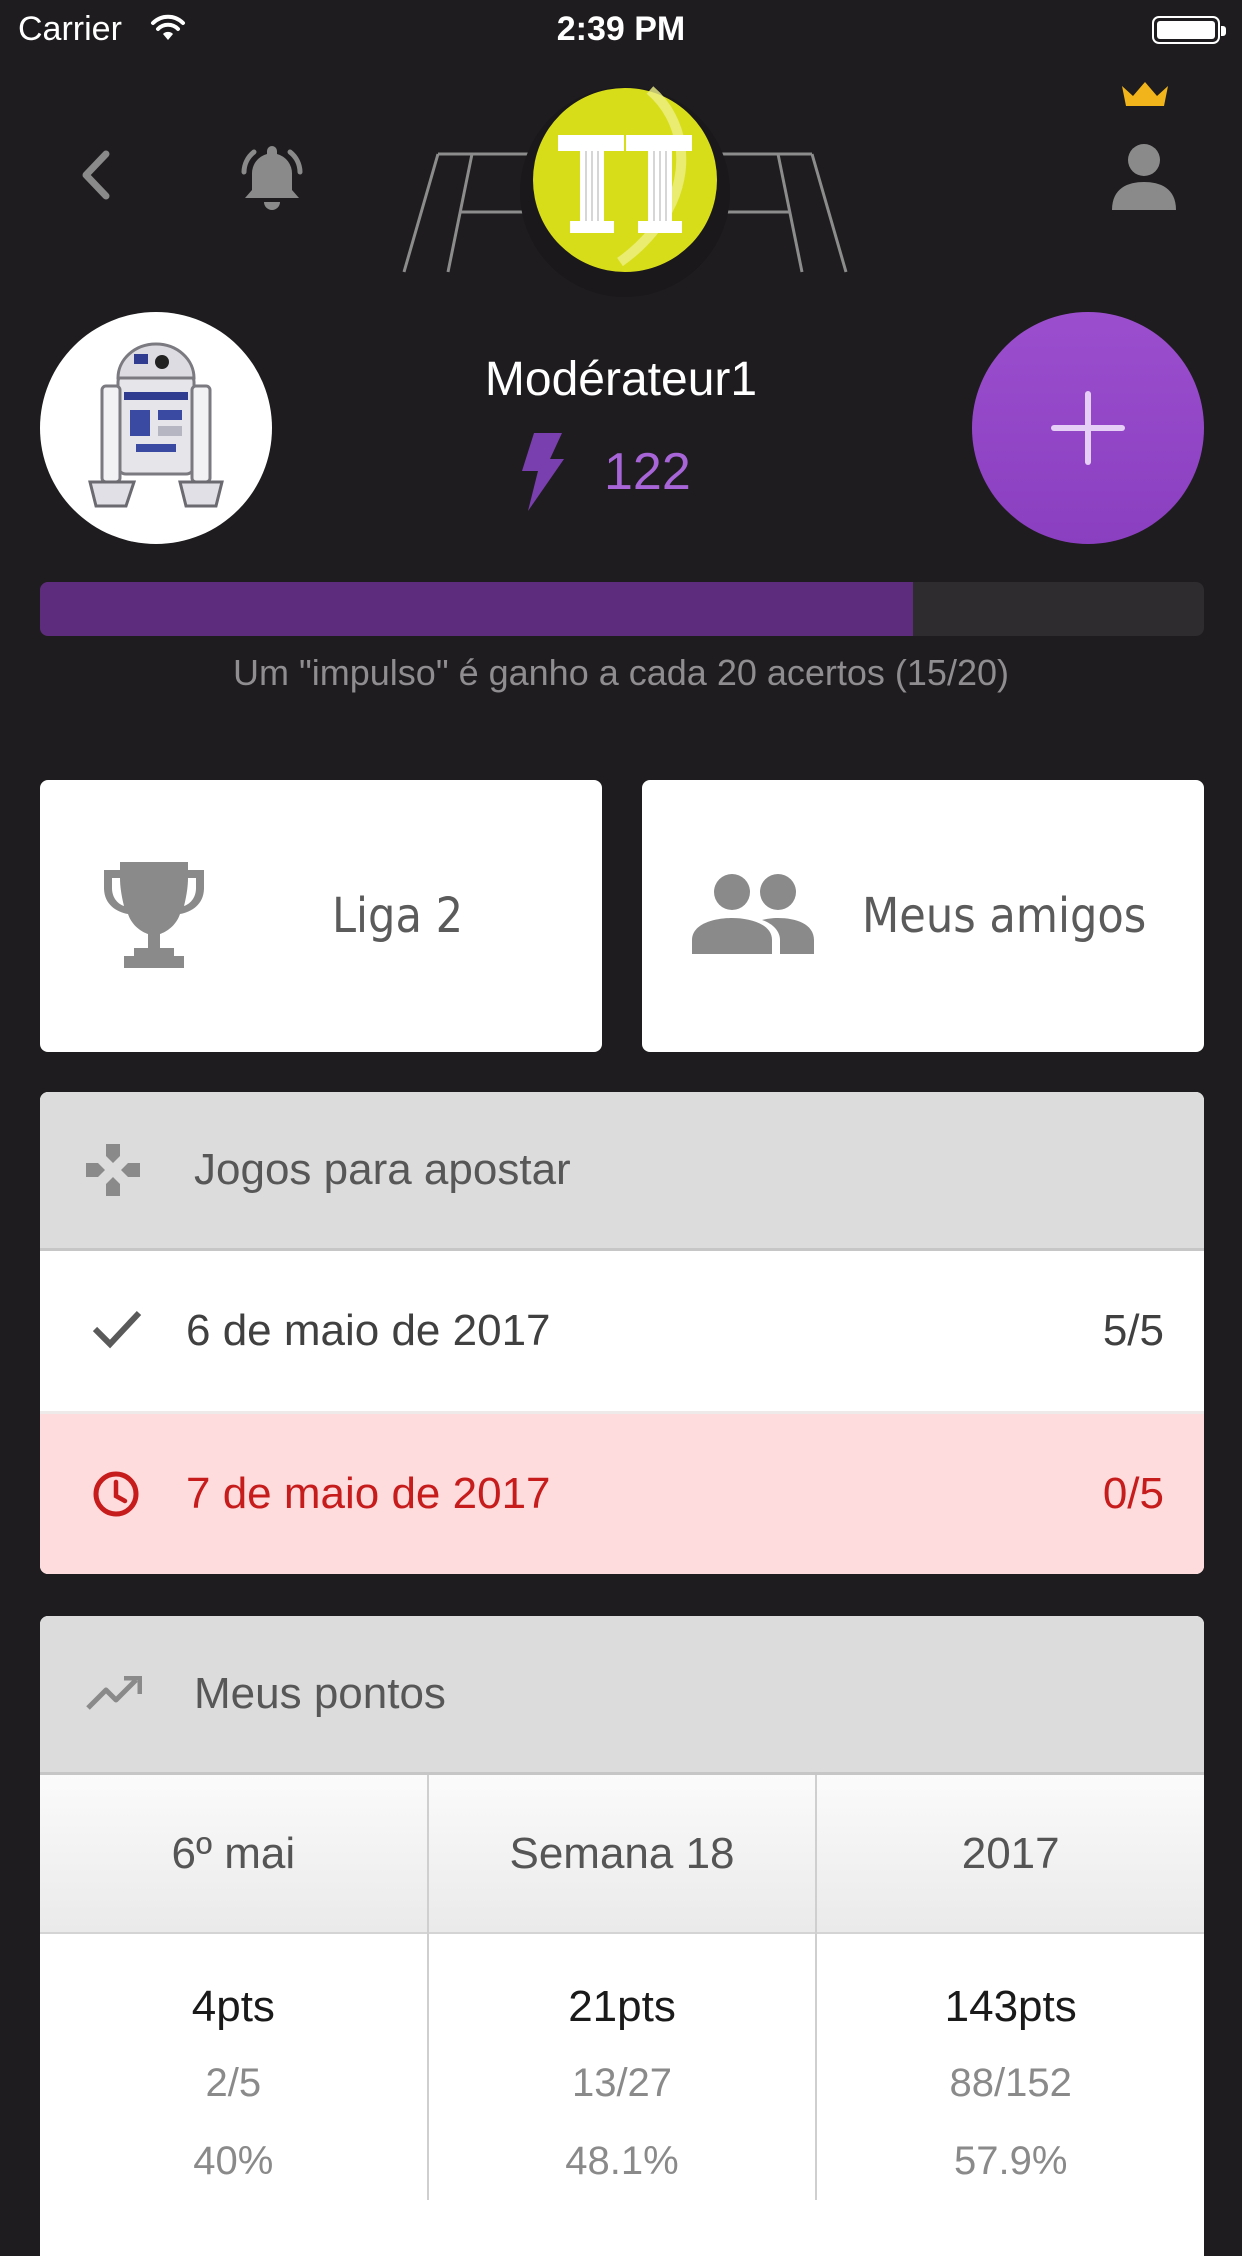 This screenshot has width=1242, height=2256. I want to click on games-card-header: Jogos para apostar, so click(622, 1171).